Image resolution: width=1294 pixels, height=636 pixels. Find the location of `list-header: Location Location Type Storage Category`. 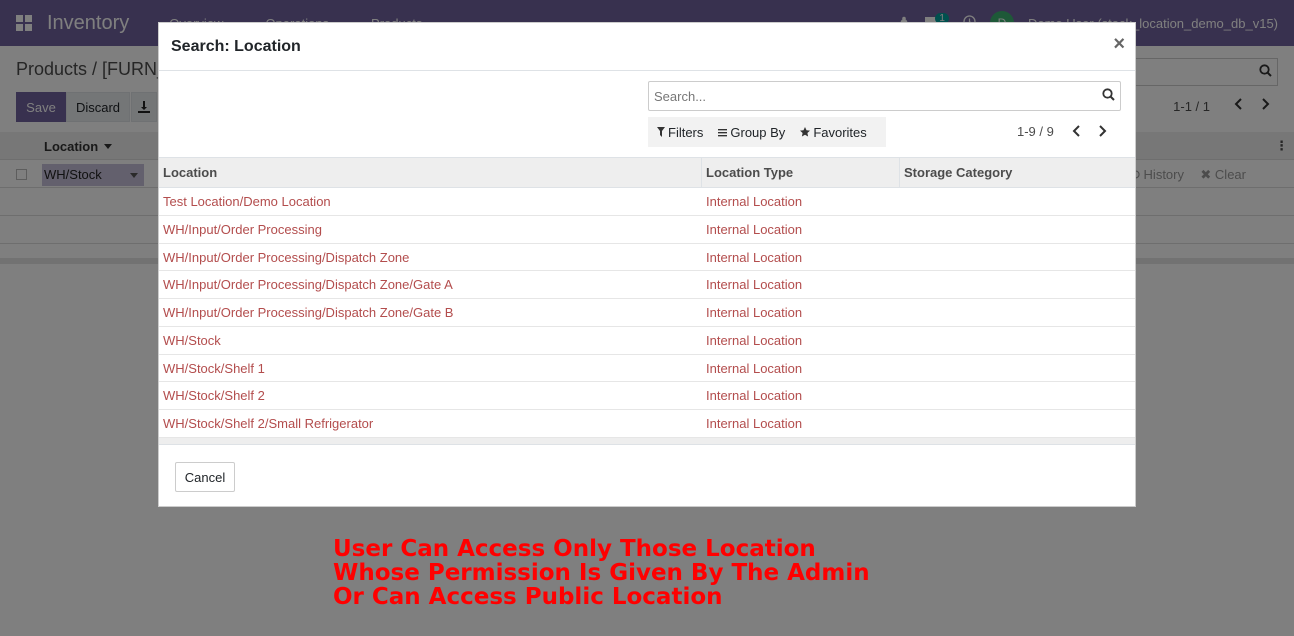

list-header: Location Location Type Storage Category is located at coordinates (647, 172).